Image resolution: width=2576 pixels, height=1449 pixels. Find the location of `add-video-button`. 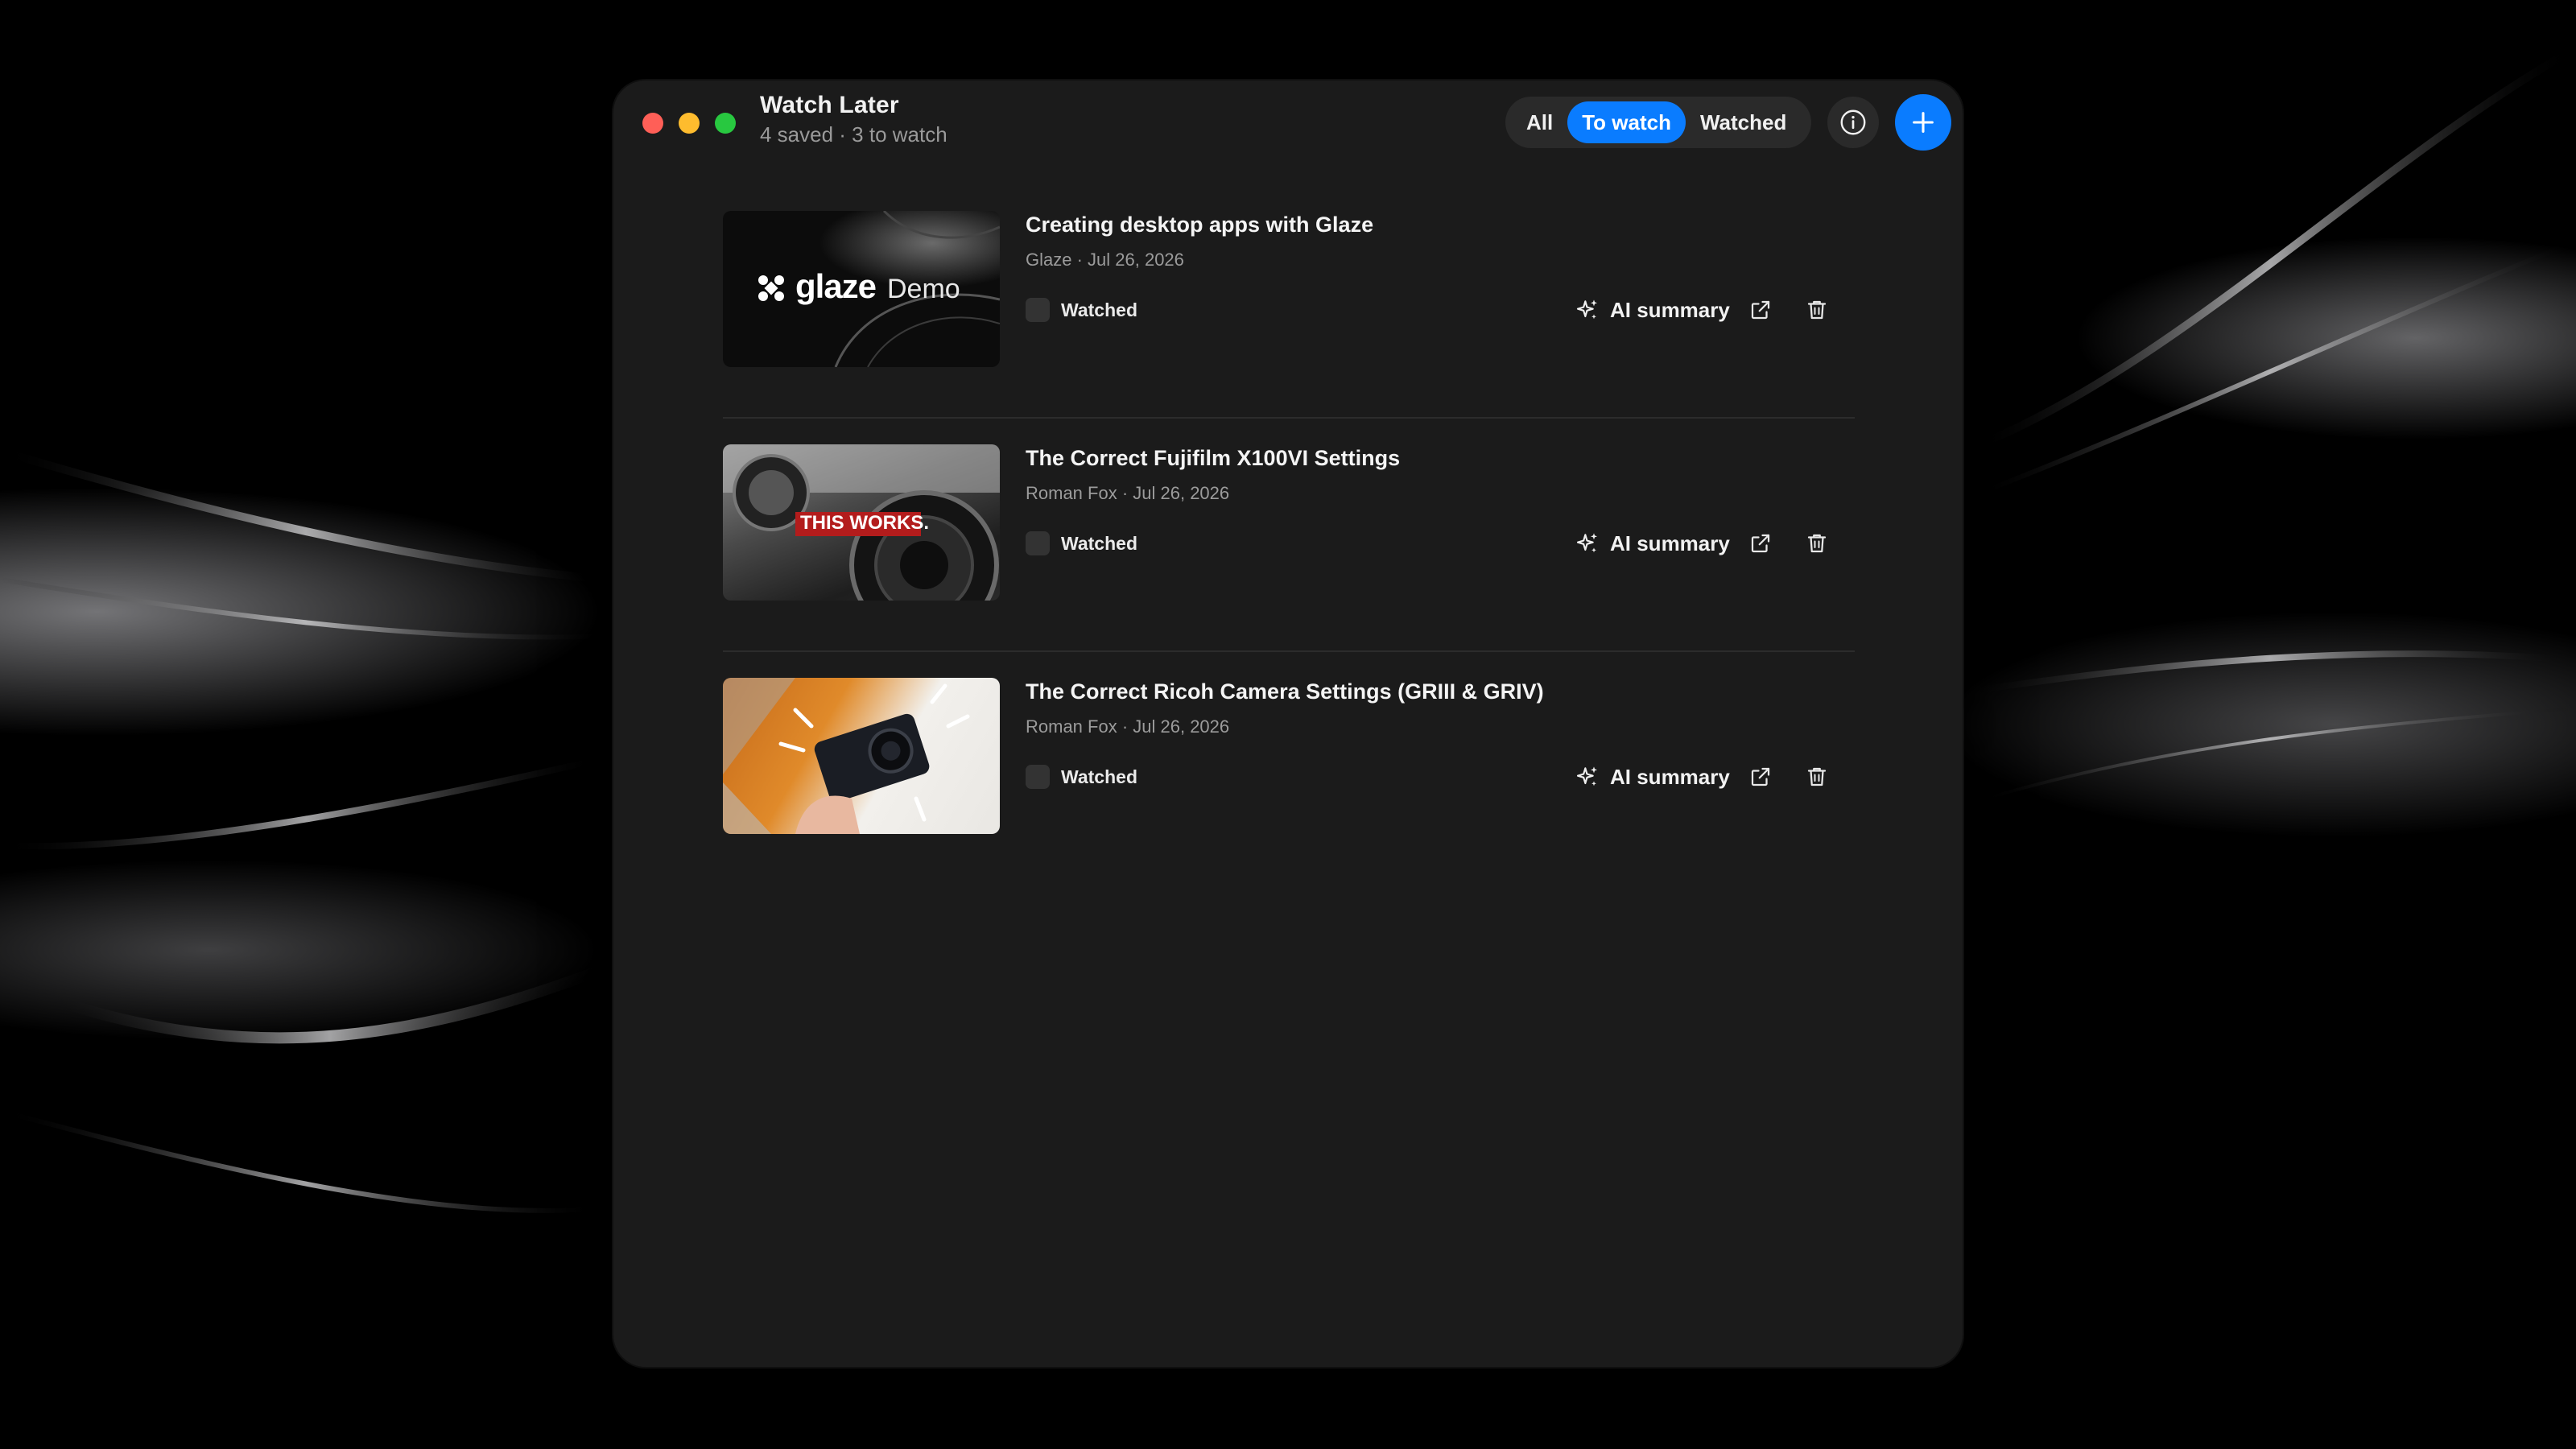

add-video-button is located at coordinates (1923, 122).